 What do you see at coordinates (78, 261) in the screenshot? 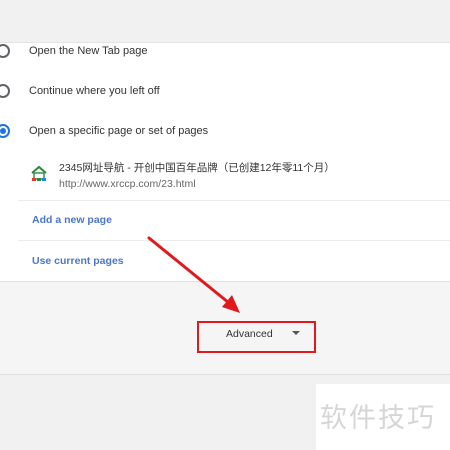
I see `use-current-pages-link: Use current pages` at bounding box center [78, 261].